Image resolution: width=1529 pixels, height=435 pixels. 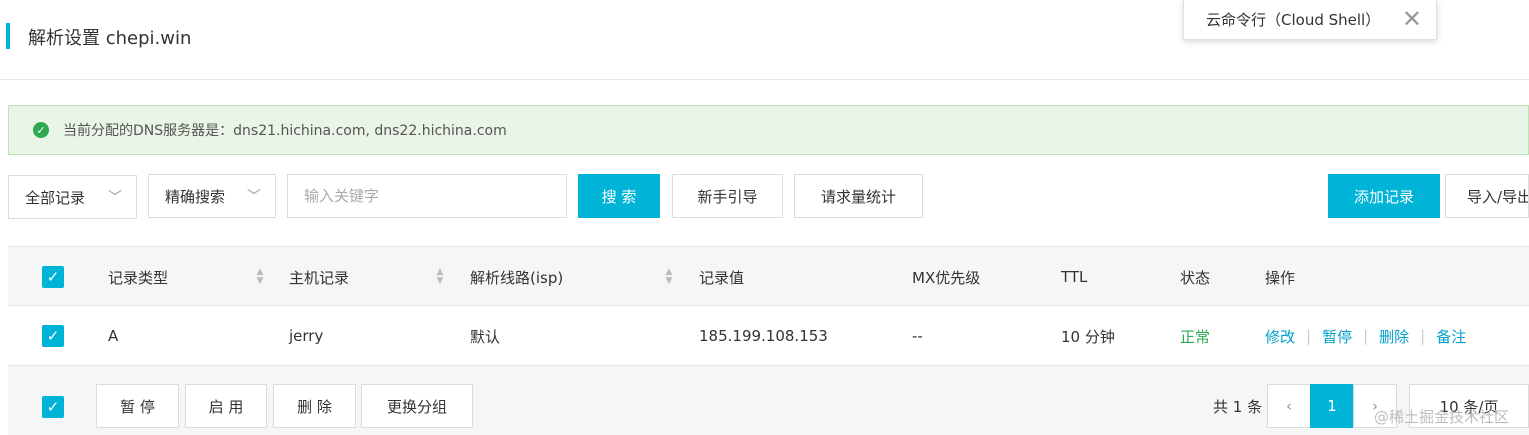 I want to click on column-header-actions: 操作, so click(x=1280, y=277).